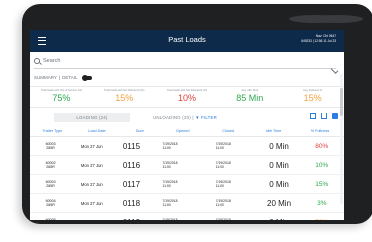 The width and height of the screenshot is (372, 242). What do you see at coordinates (131, 219) in the screenshot?
I see `cell-door: 0119` at bounding box center [131, 219].